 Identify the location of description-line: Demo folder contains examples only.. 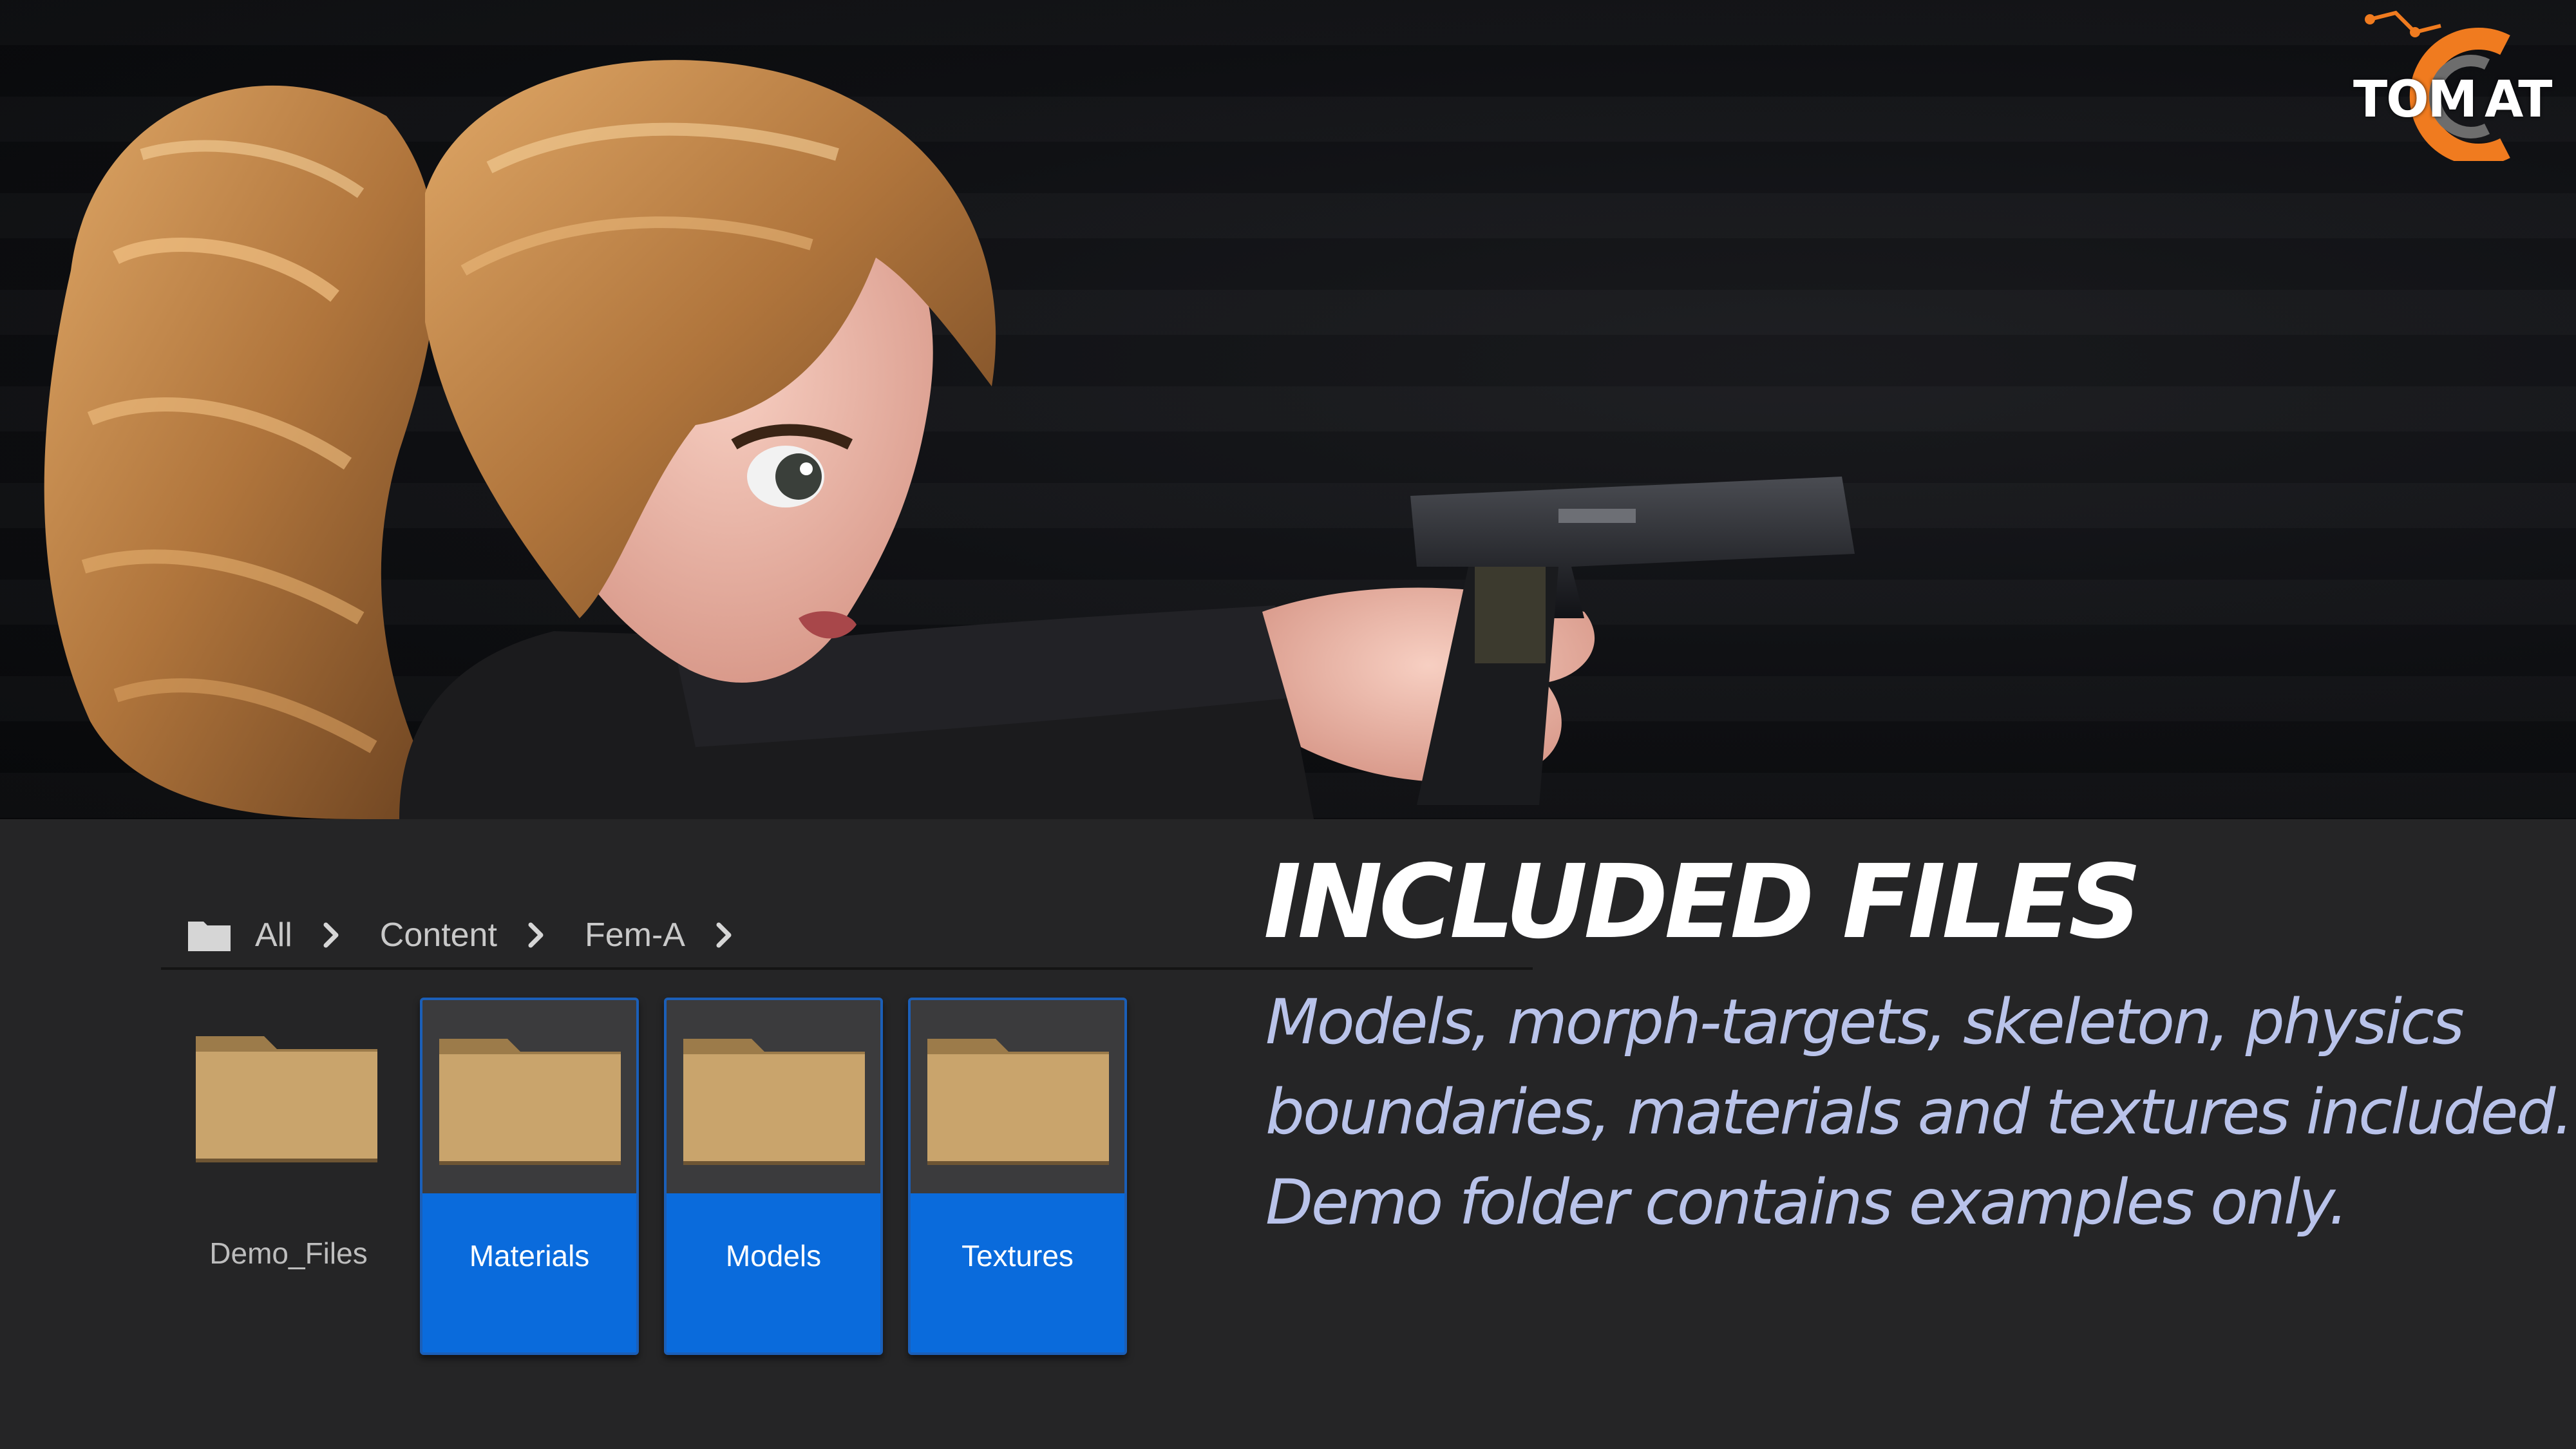
(1806, 1202).